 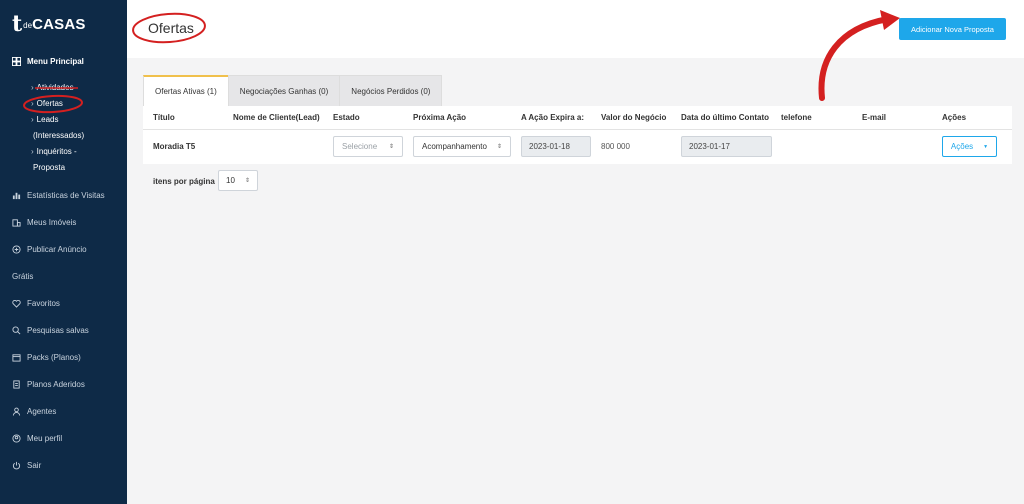 I want to click on tab-negocios-perdidos: Negócios Perdidos (0), so click(x=391, y=90).